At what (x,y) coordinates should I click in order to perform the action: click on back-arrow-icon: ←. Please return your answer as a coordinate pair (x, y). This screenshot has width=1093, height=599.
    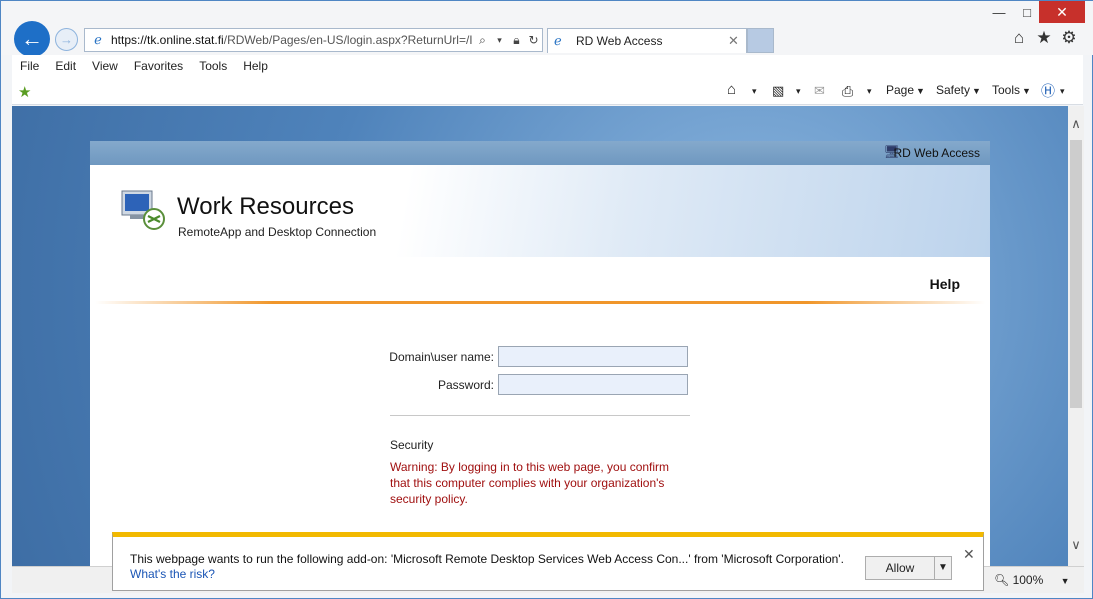
    Looking at the image, I should click on (32, 38).